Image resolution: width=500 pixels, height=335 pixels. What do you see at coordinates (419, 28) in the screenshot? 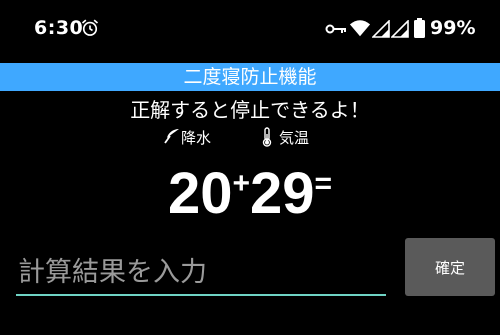
I see `battery-icon` at bounding box center [419, 28].